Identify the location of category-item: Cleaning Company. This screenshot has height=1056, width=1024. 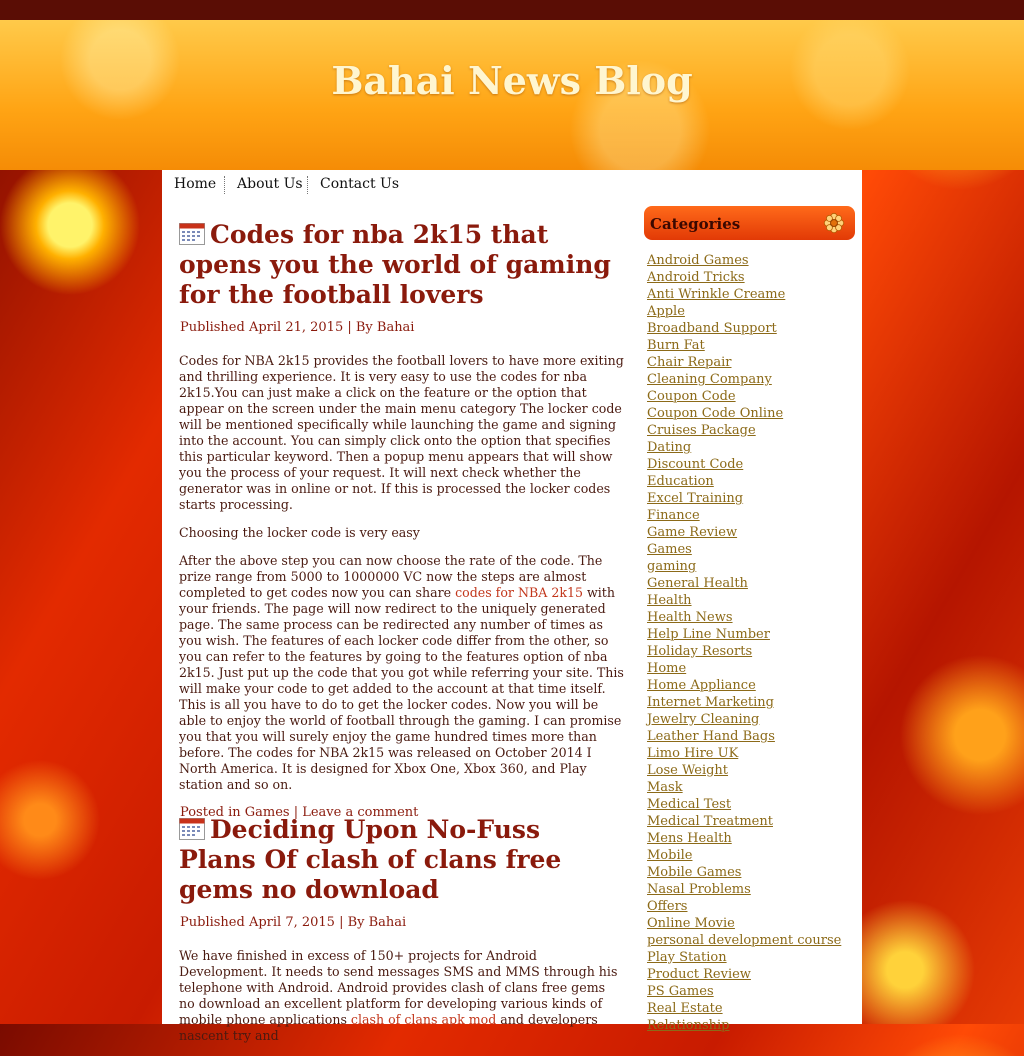
(751, 379).